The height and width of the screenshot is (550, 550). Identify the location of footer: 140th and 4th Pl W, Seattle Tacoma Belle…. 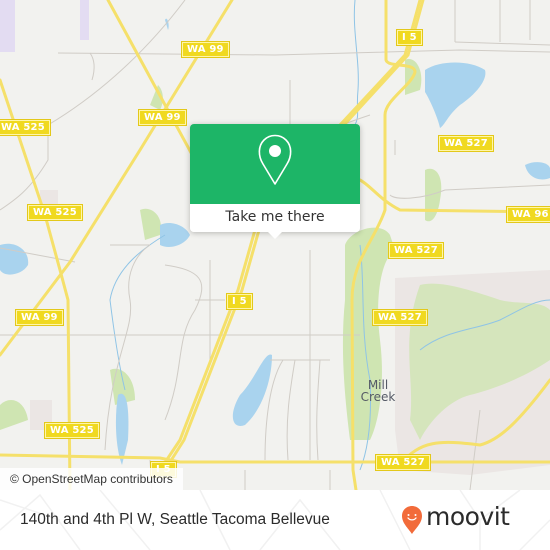
(275, 520).